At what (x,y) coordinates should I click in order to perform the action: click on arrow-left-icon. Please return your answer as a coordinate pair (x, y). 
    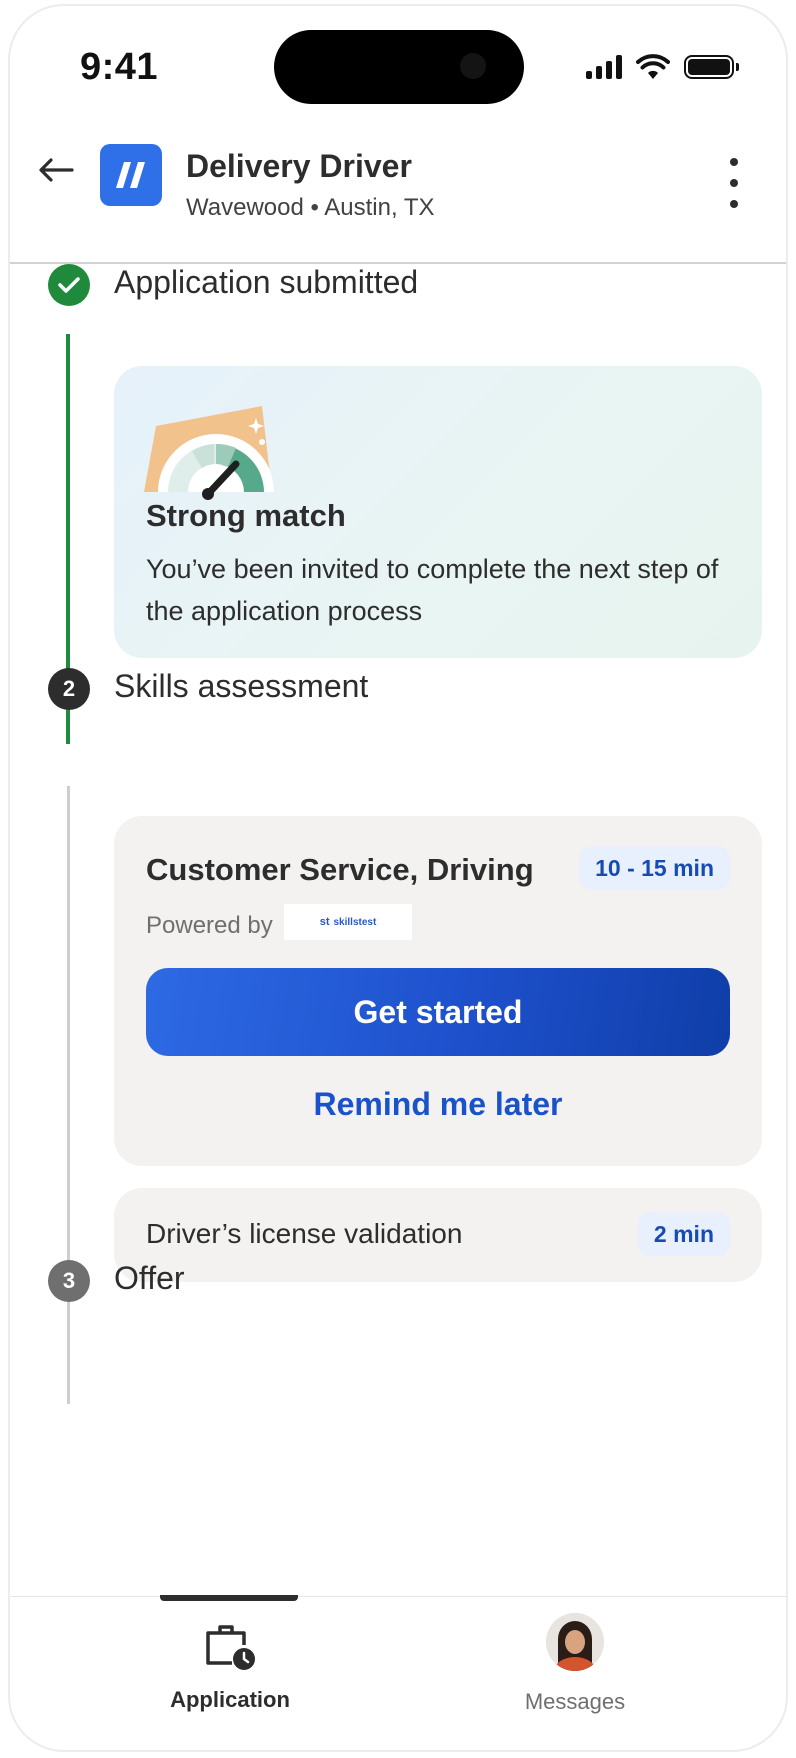
    Looking at the image, I should click on (56, 170).